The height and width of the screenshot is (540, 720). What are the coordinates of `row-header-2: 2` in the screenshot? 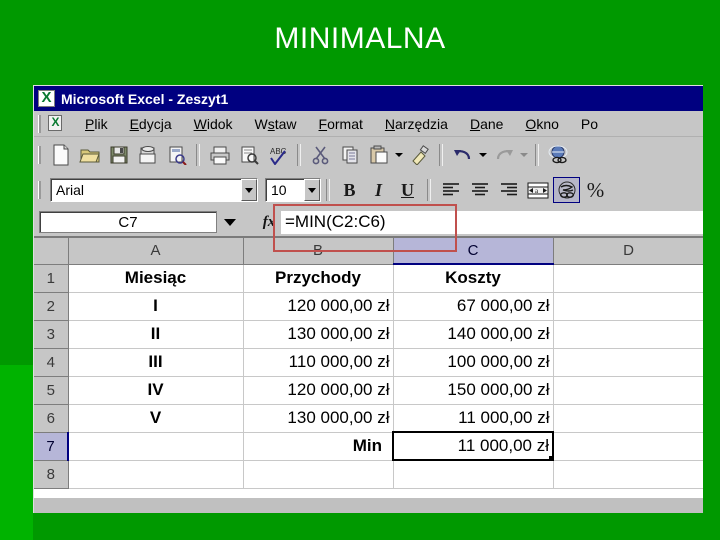 It's located at (51, 306).